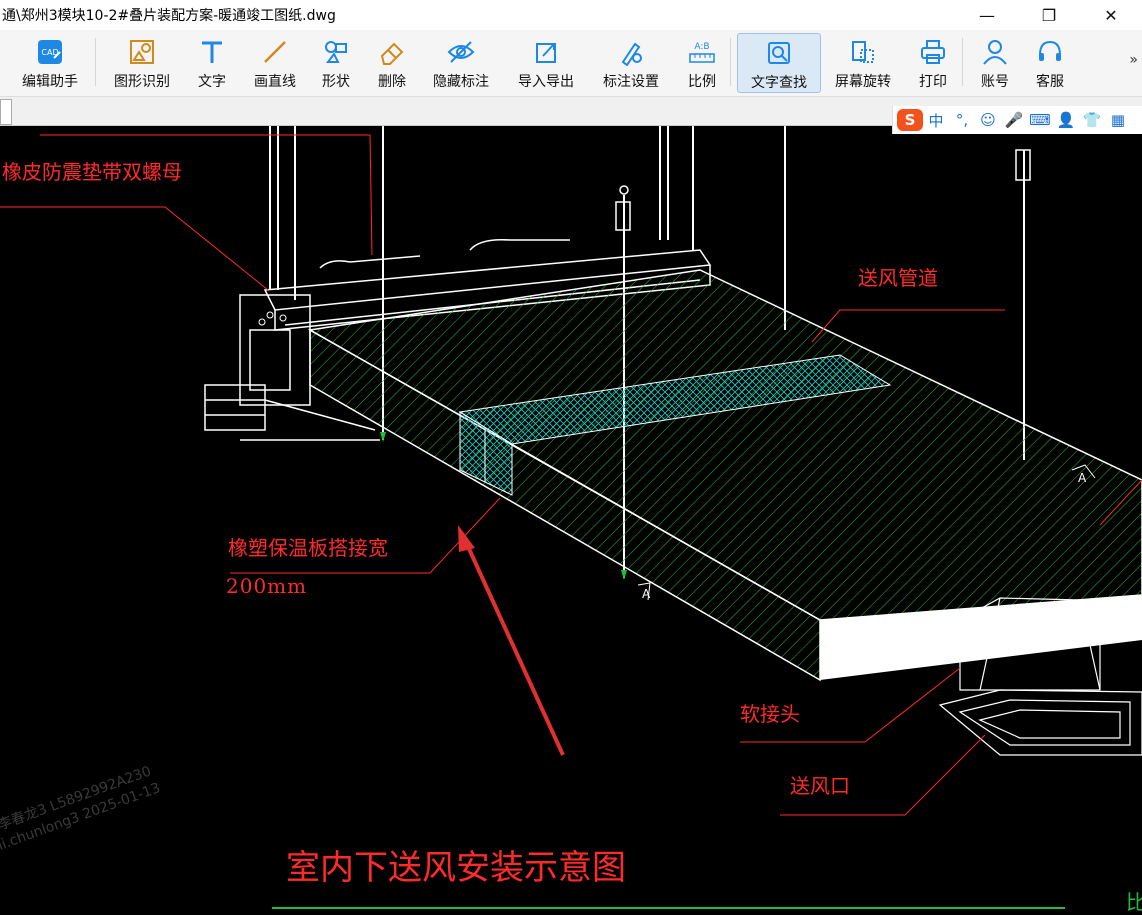 This screenshot has height=915, width=1142. I want to click on tab-selector, so click(6, 112).